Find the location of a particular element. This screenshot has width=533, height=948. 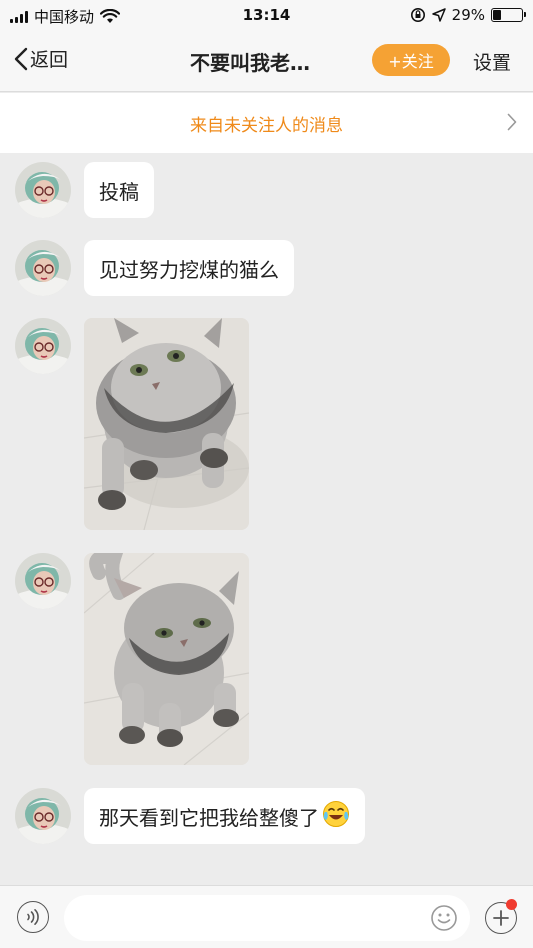

input-bar is located at coordinates (266, 916).